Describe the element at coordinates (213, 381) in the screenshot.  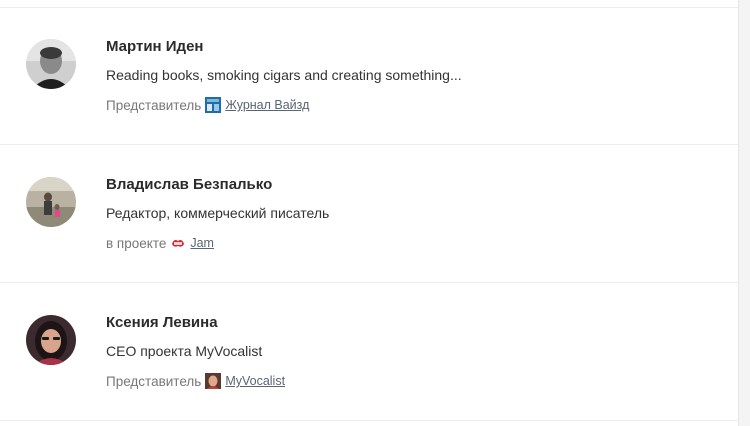
I see `myvocalist-logo-icon` at that location.